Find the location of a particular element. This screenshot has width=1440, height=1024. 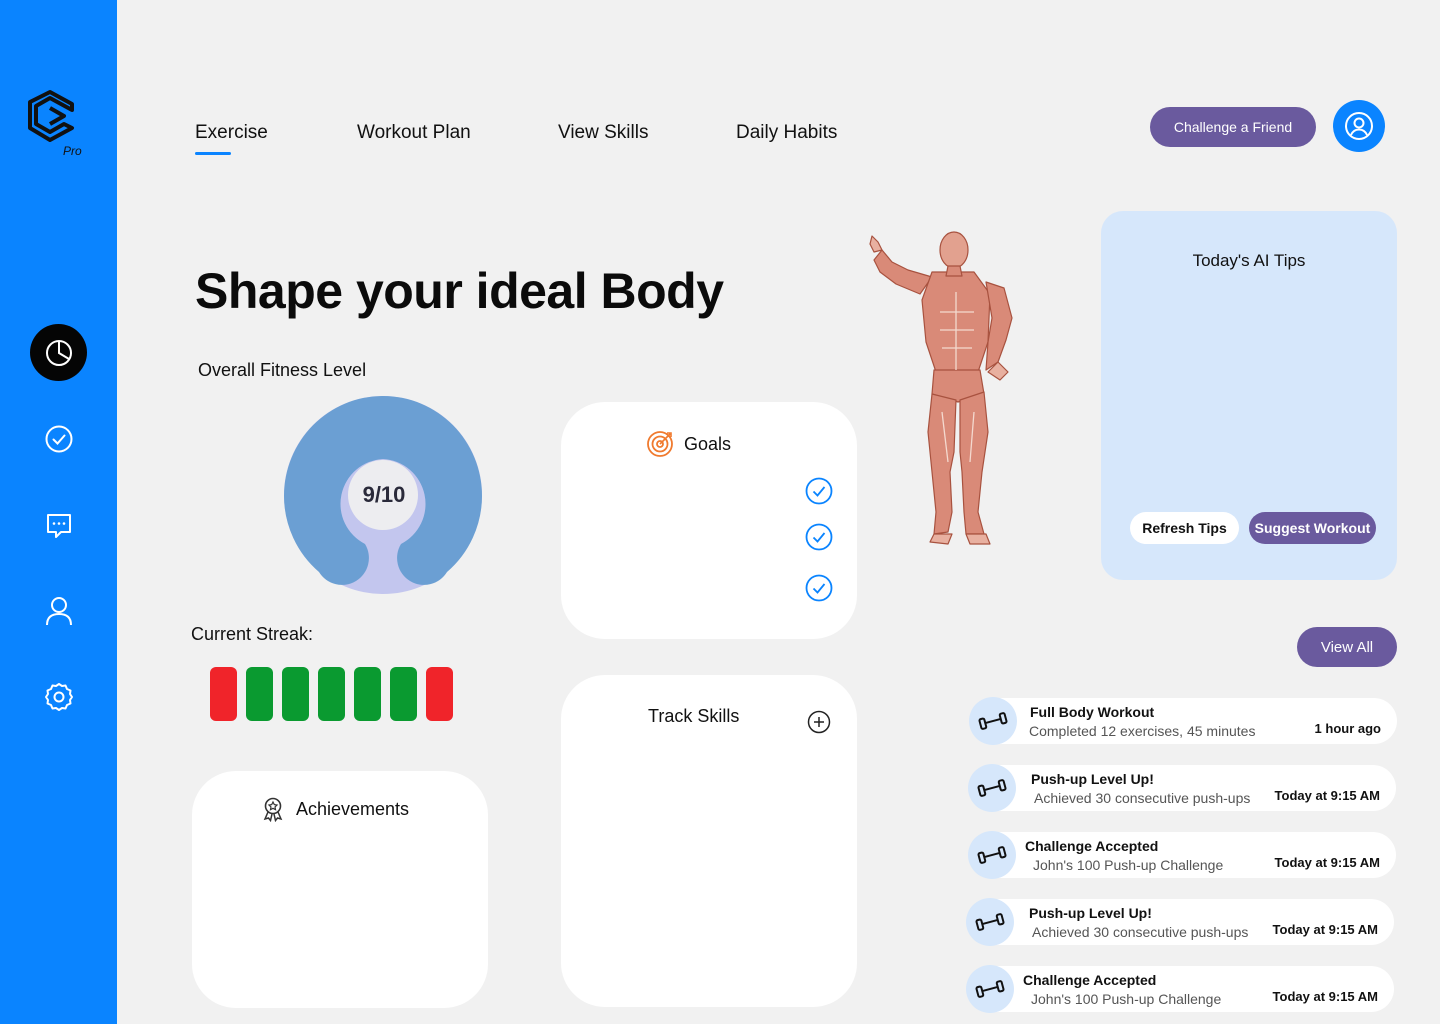

check-circle-icon is located at coordinates (58, 438).